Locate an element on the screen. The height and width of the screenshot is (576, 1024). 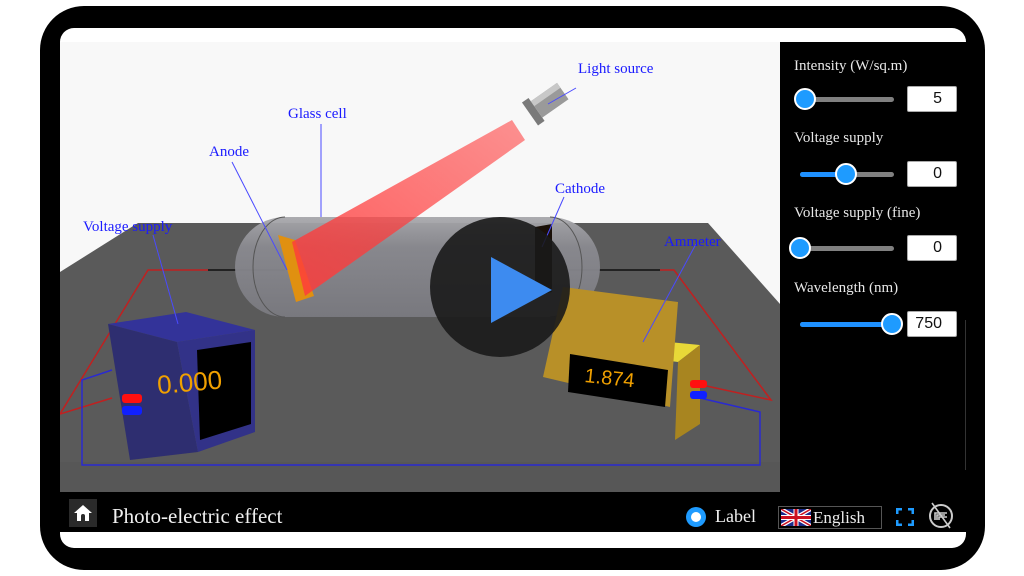
voltage-supply-value-field: 0 is located at coordinates (932, 174).